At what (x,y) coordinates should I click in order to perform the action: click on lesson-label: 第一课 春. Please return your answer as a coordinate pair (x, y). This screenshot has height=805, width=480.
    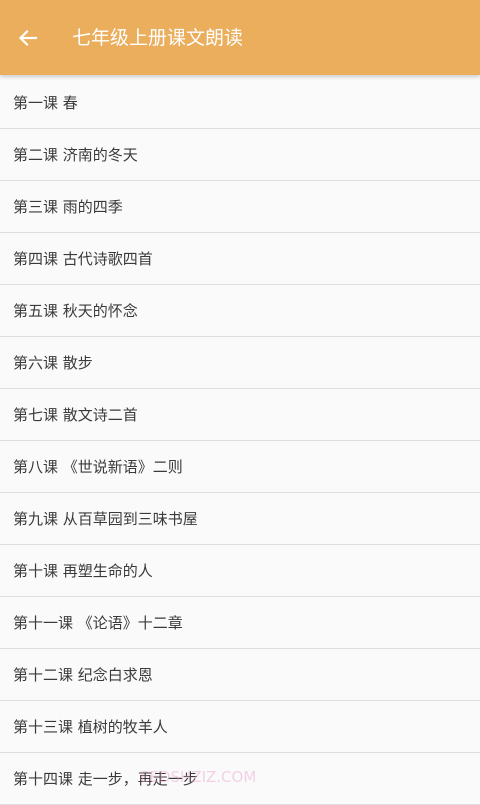
    Looking at the image, I should click on (45, 103).